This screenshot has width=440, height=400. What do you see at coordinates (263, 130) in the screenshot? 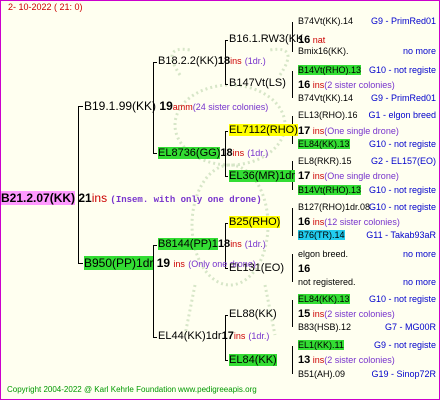
I see `l3-node-3: EL7112(RHO)` at bounding box center [263, 130].